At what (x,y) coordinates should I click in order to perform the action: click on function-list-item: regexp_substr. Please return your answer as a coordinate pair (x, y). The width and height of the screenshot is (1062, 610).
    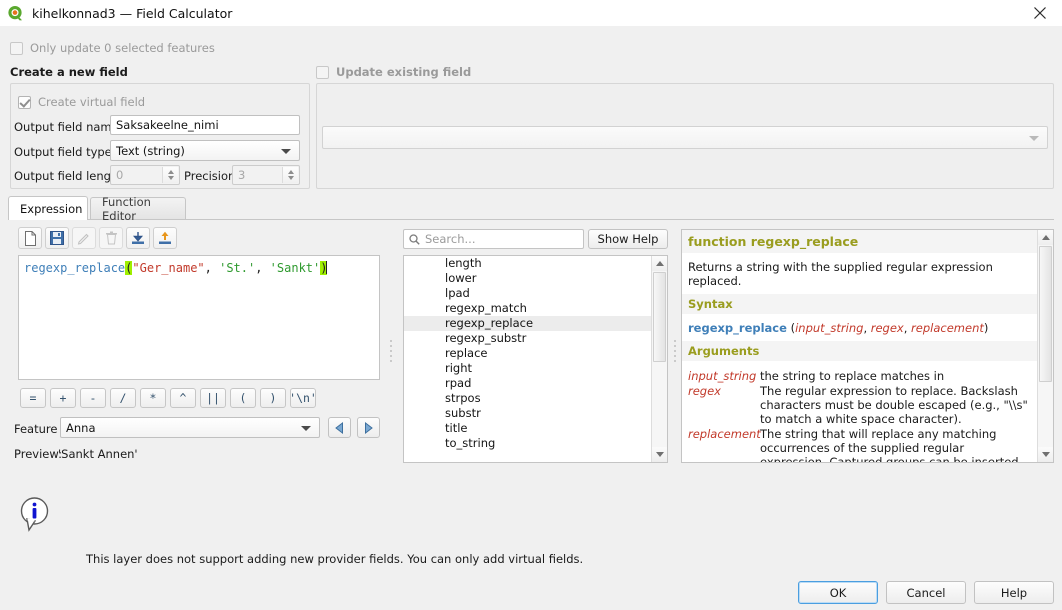
    Looking at the image, I should click on (527, 338).